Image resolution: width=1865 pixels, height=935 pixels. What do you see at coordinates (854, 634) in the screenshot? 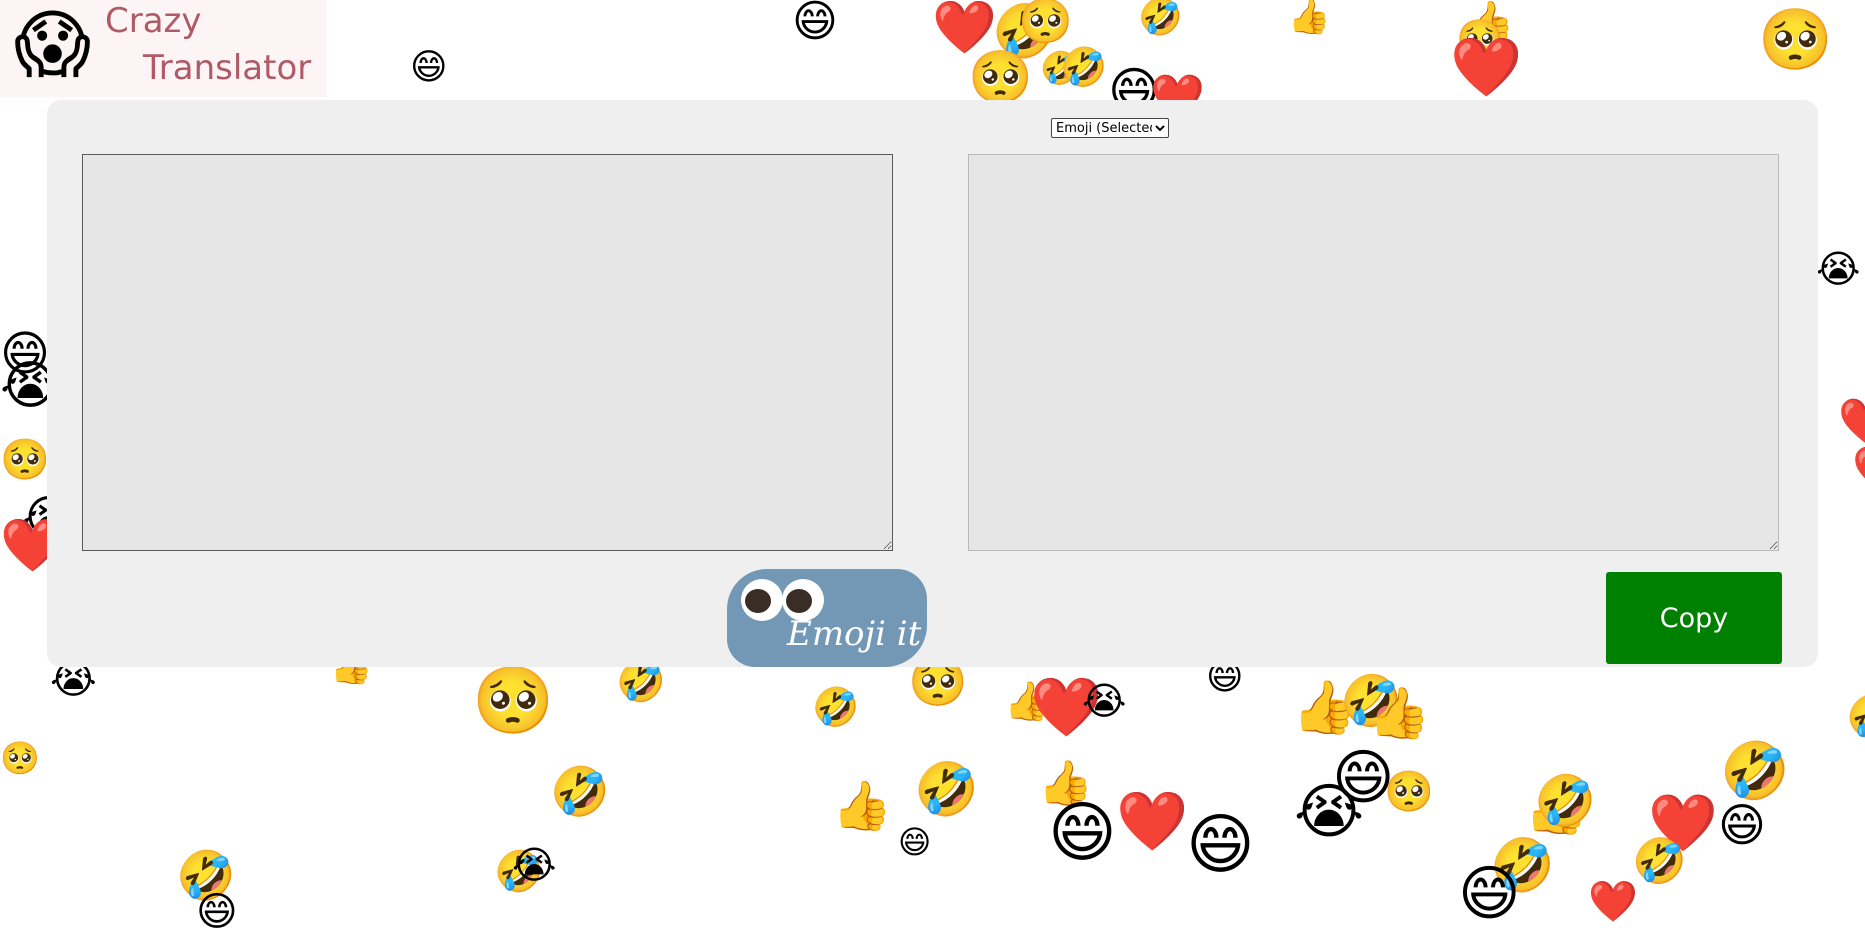
I see `emoji-it-label: Emoji it` at bounding box center [854, 634].